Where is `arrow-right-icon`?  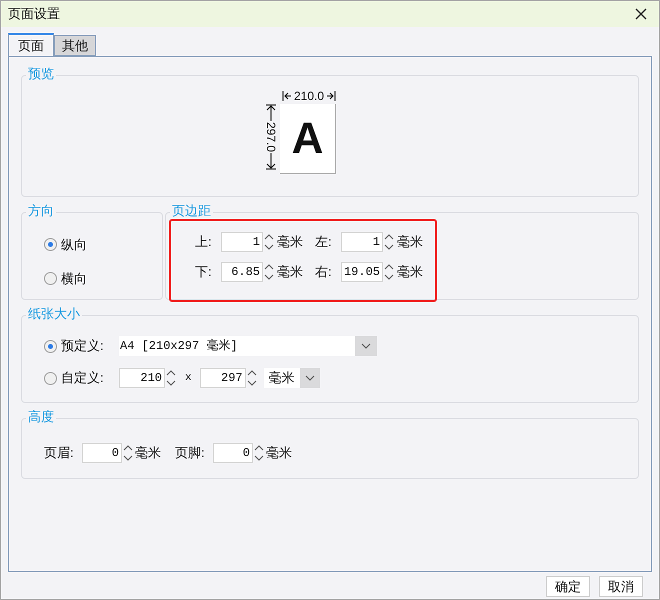
arrow-right-icon is located at coordinates (331, 96).